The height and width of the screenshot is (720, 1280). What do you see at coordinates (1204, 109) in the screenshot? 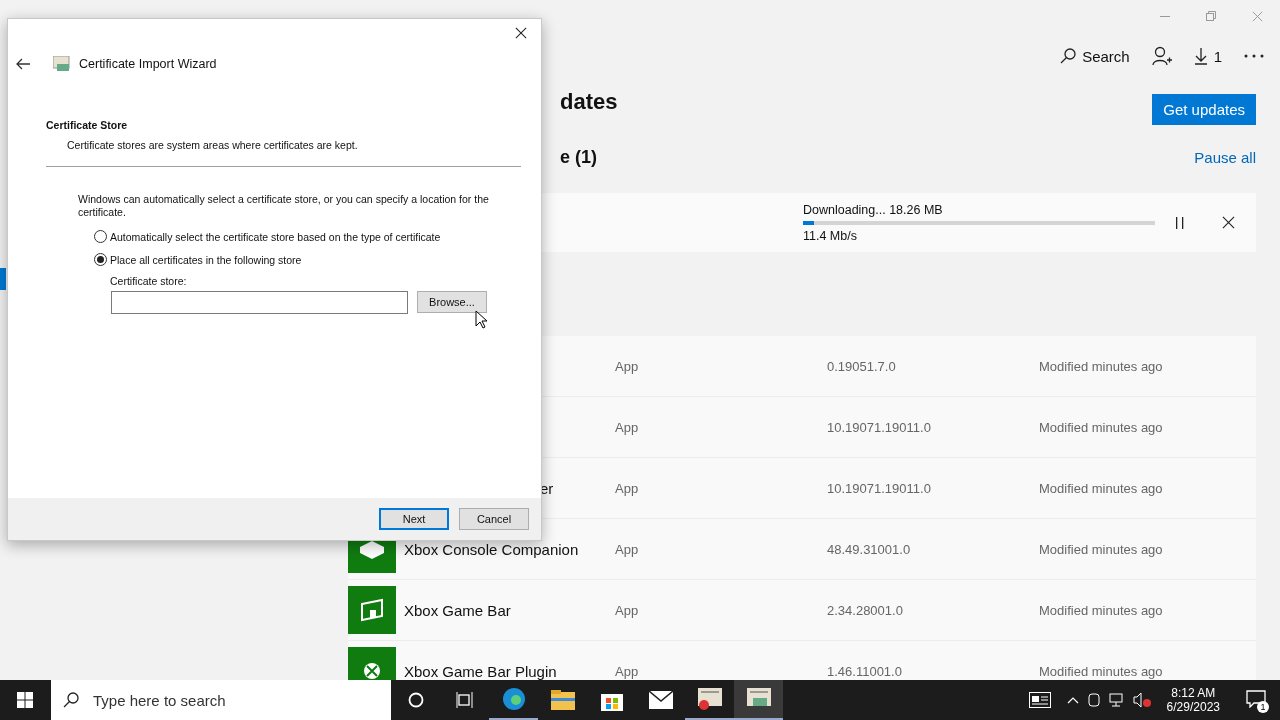
I see `get-updates-button: Get updates` at bounding box center [1204, 109].